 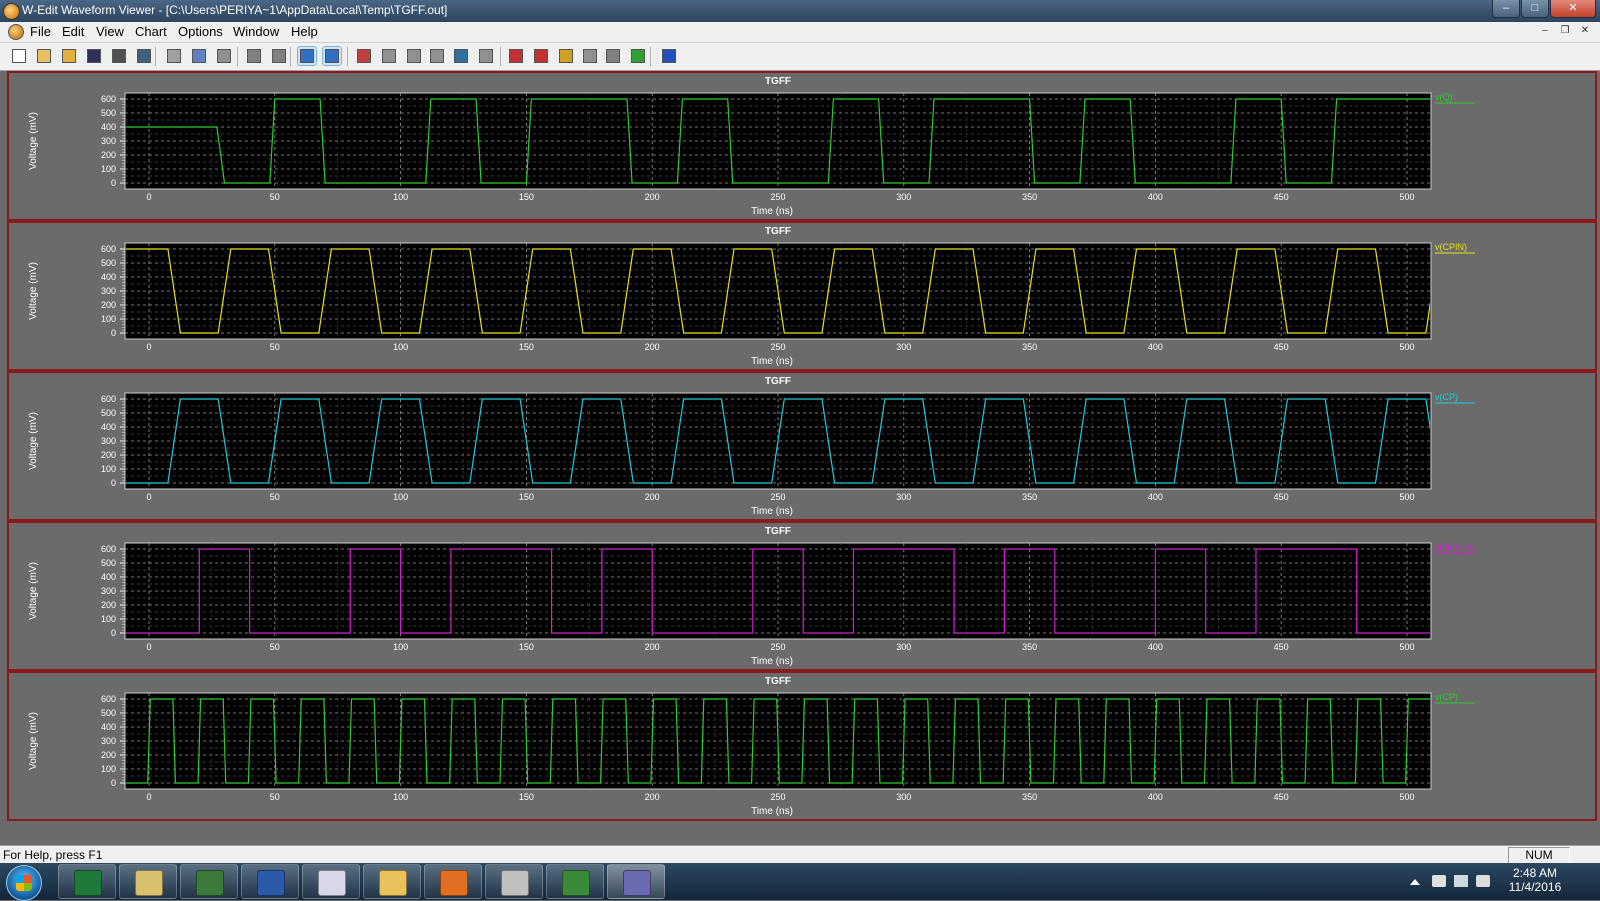 I want to click on clock: 2:48 AM 11/4/2016, so click(x=1535, y=880).